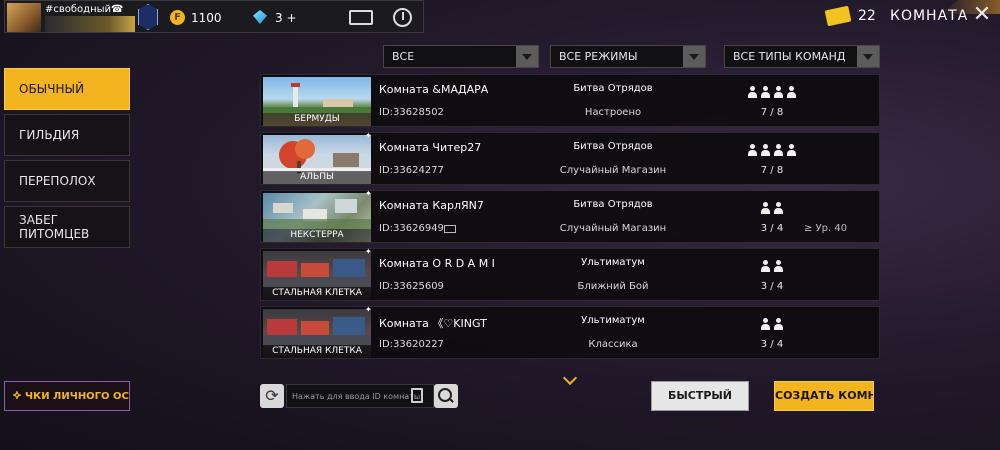 This screenshot has height=450, width=1000. I want to click on level-requirement: ≥ Ур. 40, so click(826, 228).